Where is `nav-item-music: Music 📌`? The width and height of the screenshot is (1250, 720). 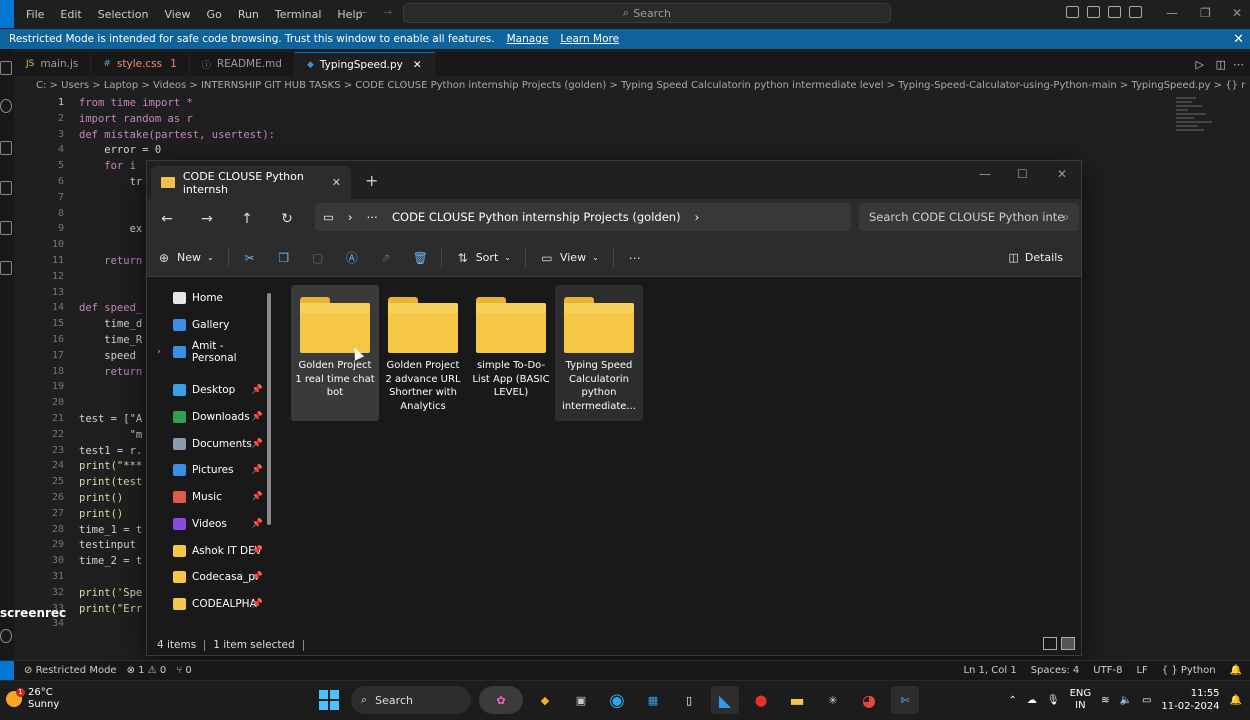 nav-item-music: Music 📌 is located at coordinates (209, 497).